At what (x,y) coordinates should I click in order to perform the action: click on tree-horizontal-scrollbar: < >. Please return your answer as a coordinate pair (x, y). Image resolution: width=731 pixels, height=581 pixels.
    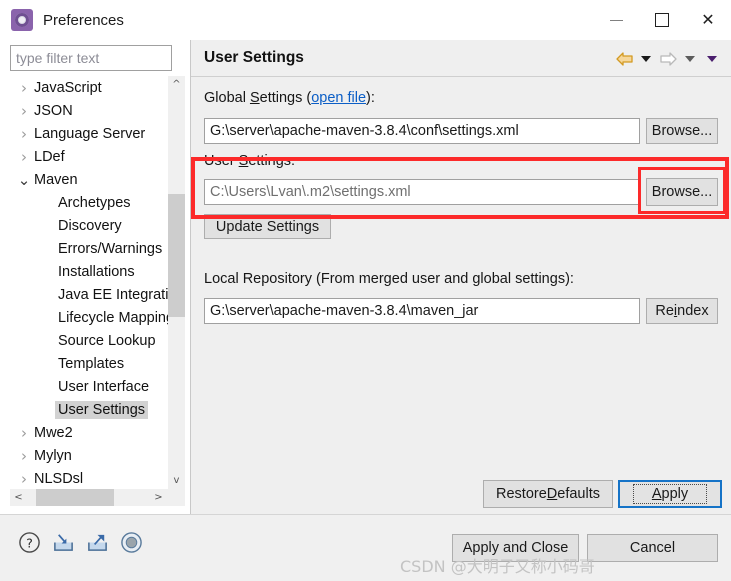
    Looking at the image, I should click on (97, 497).